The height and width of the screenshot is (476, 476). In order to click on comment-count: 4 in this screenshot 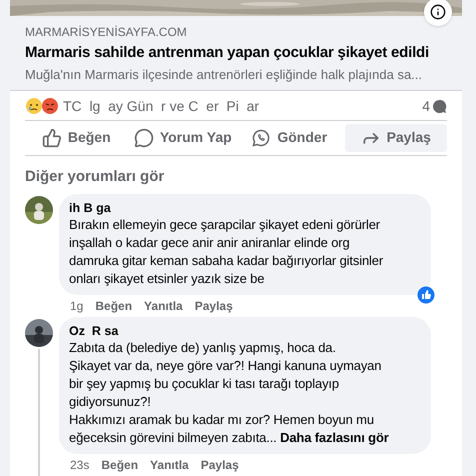, I will do `click(426, 106)`.